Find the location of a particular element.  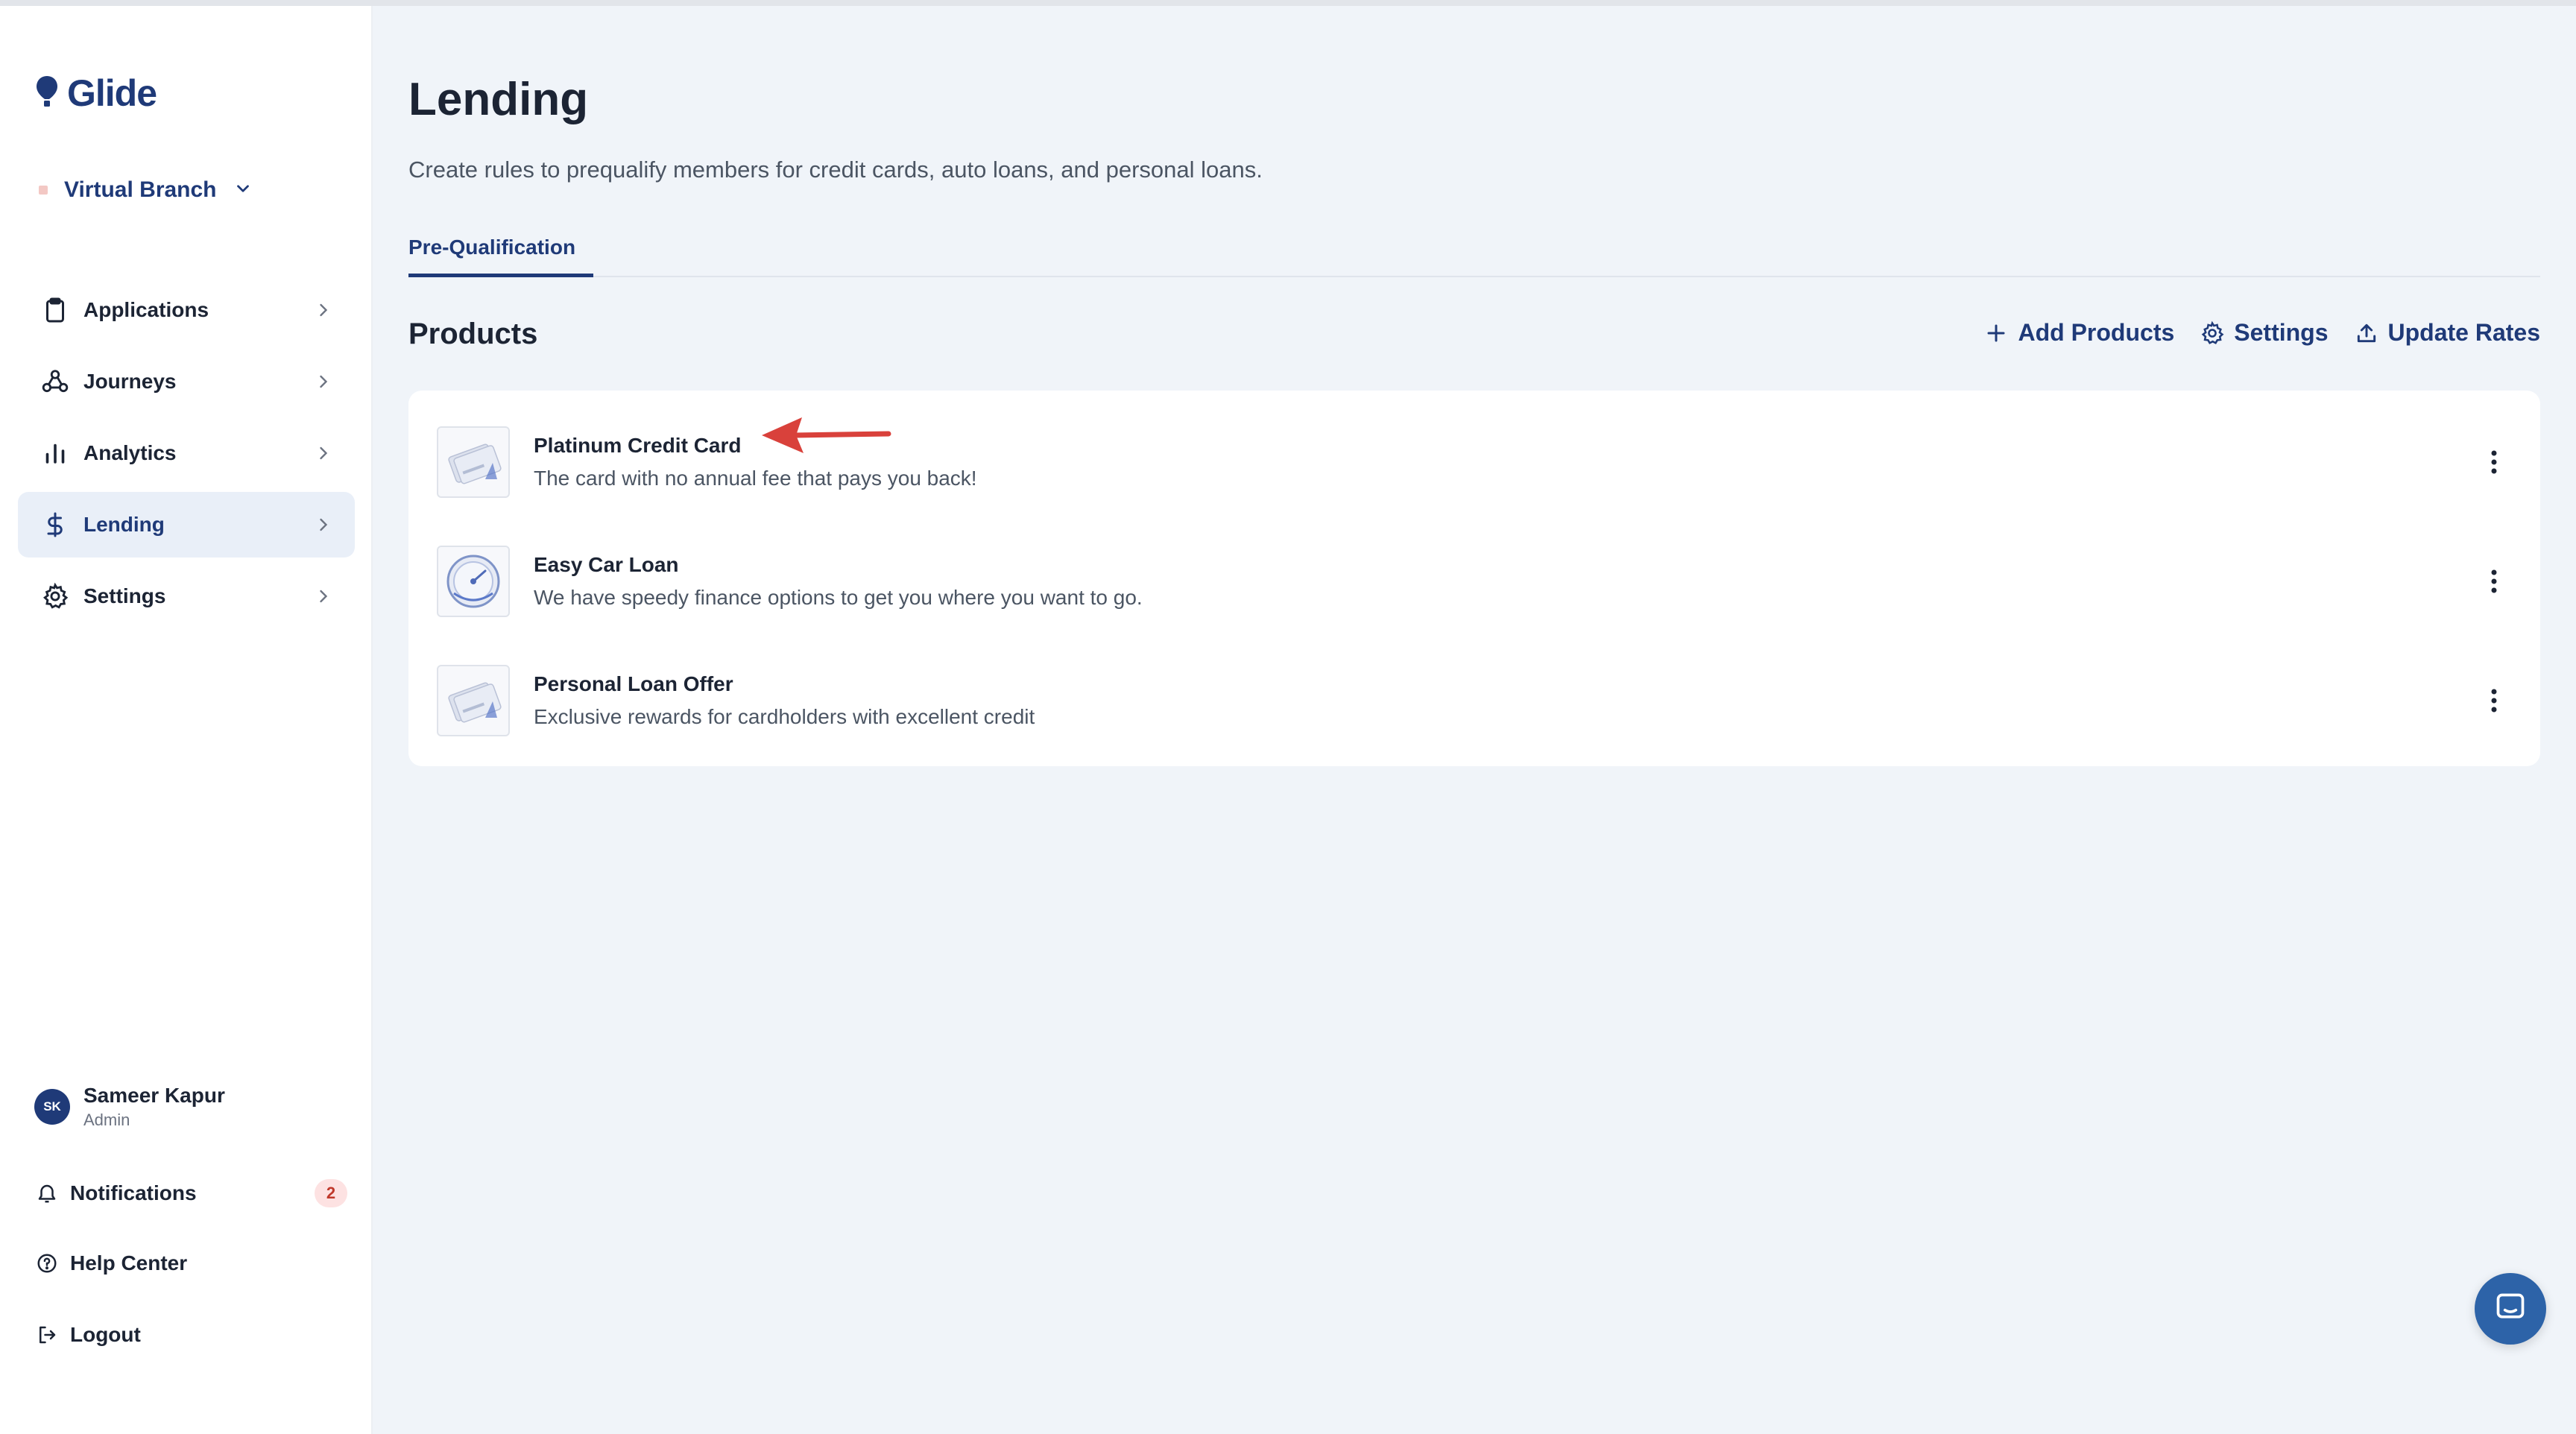

help-center-label: Help Center is located at coordinates (129, 1263).